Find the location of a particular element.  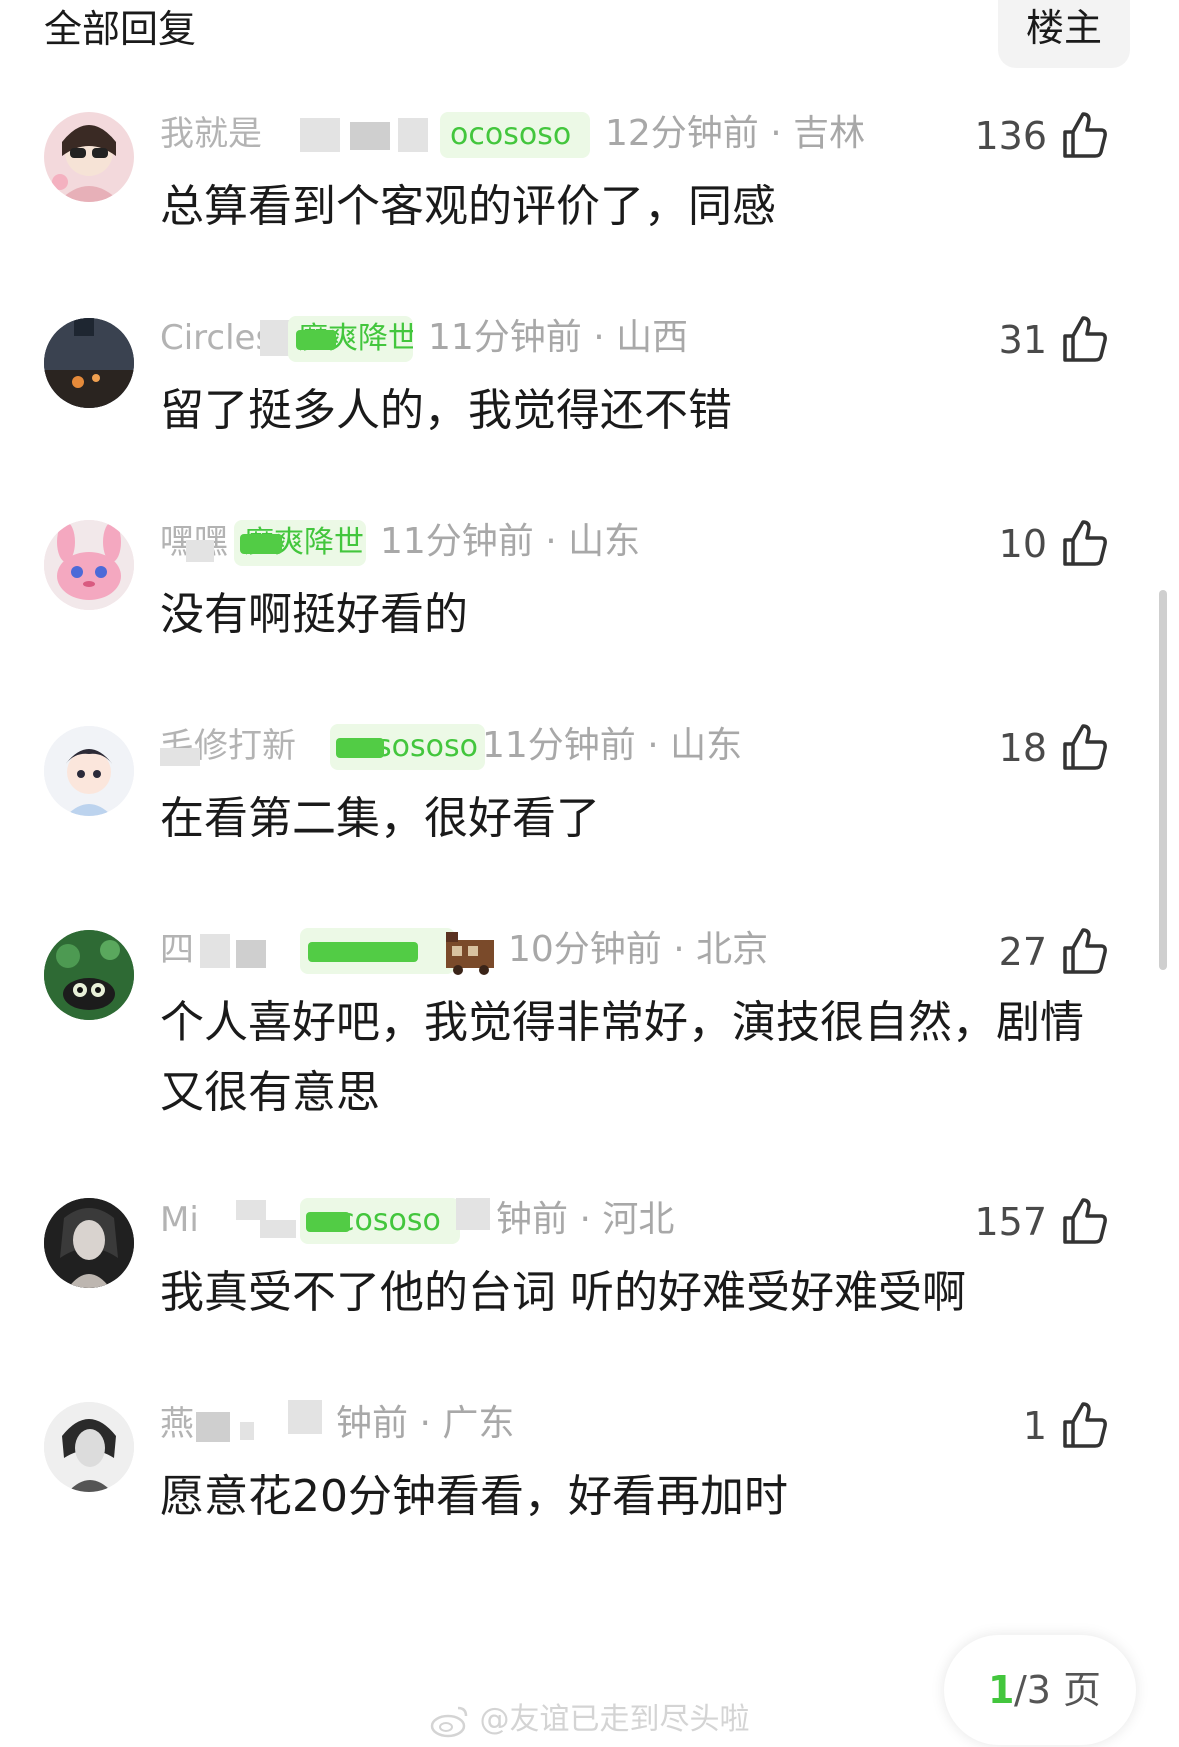

fan-badge is located at coordinates (377, 951).